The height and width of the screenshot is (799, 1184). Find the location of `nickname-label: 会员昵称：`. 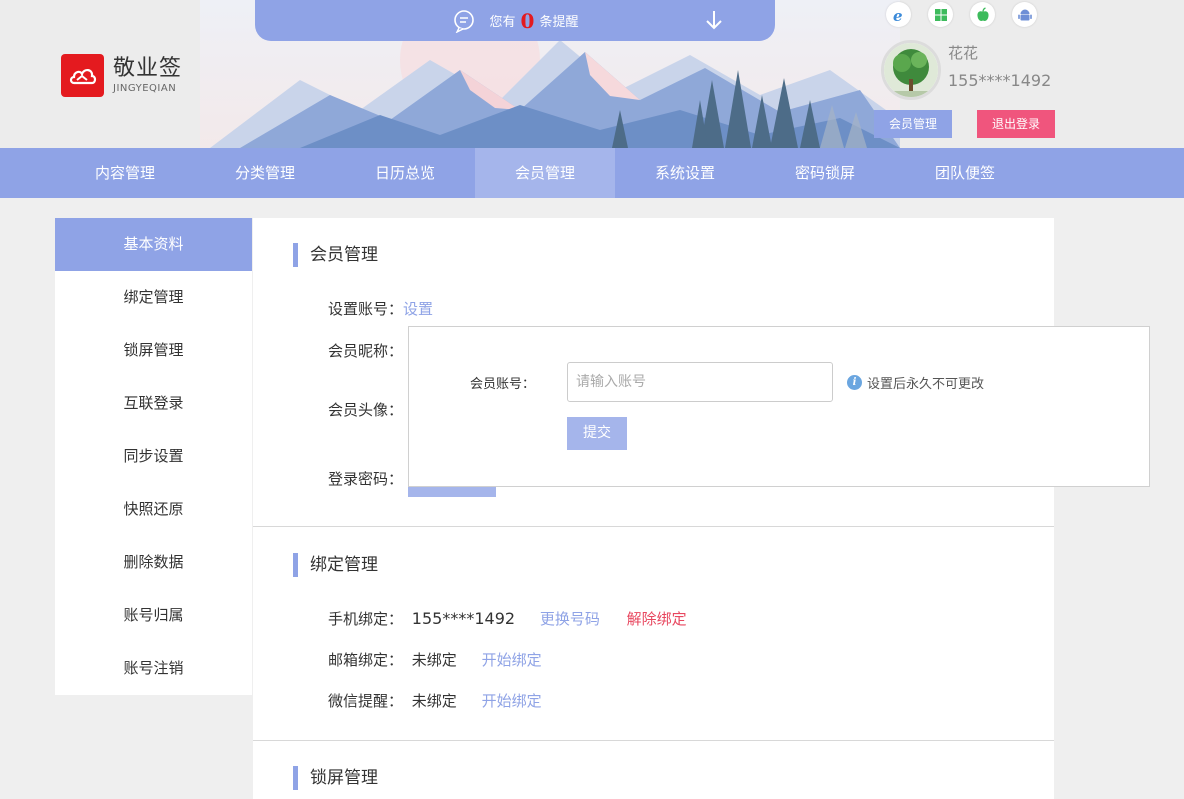

nickname-label: 会员昵称： is located at coordinates (366, 351).